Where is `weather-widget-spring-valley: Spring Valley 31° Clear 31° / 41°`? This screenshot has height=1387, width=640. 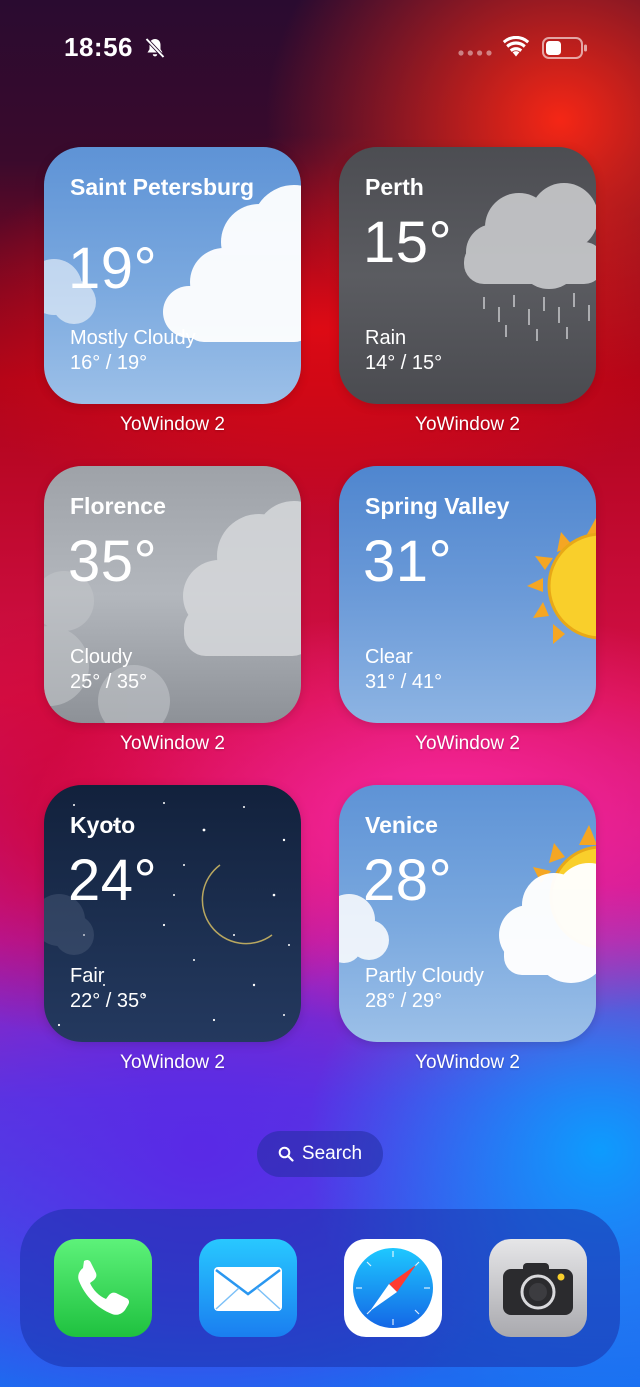 weather-widget-spring-valley: Spring Valley 31° Clear 31° / 41° is located at coordinates (467, 594).